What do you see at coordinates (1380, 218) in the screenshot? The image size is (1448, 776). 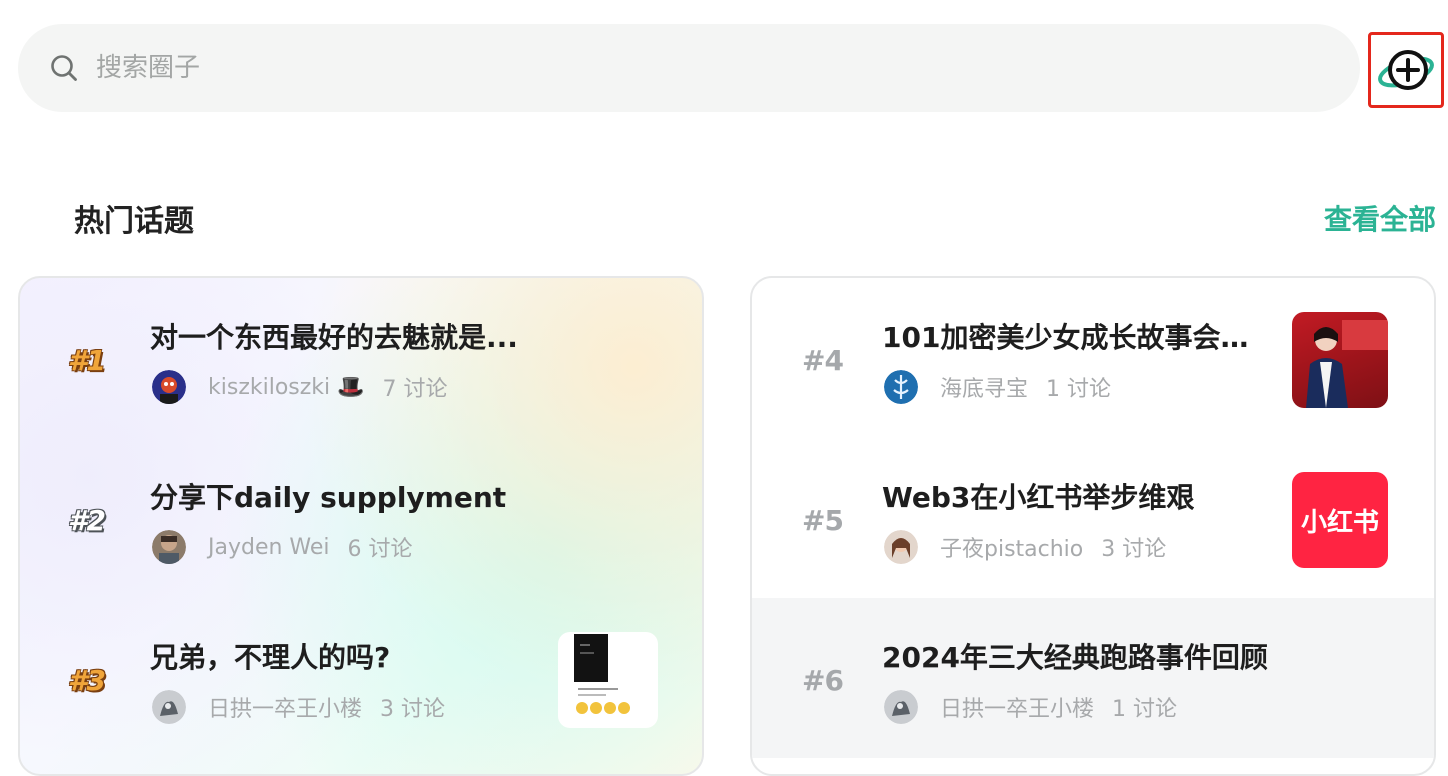 I see `view-all-link: 查看全部` at bounding box center [1380, 218].